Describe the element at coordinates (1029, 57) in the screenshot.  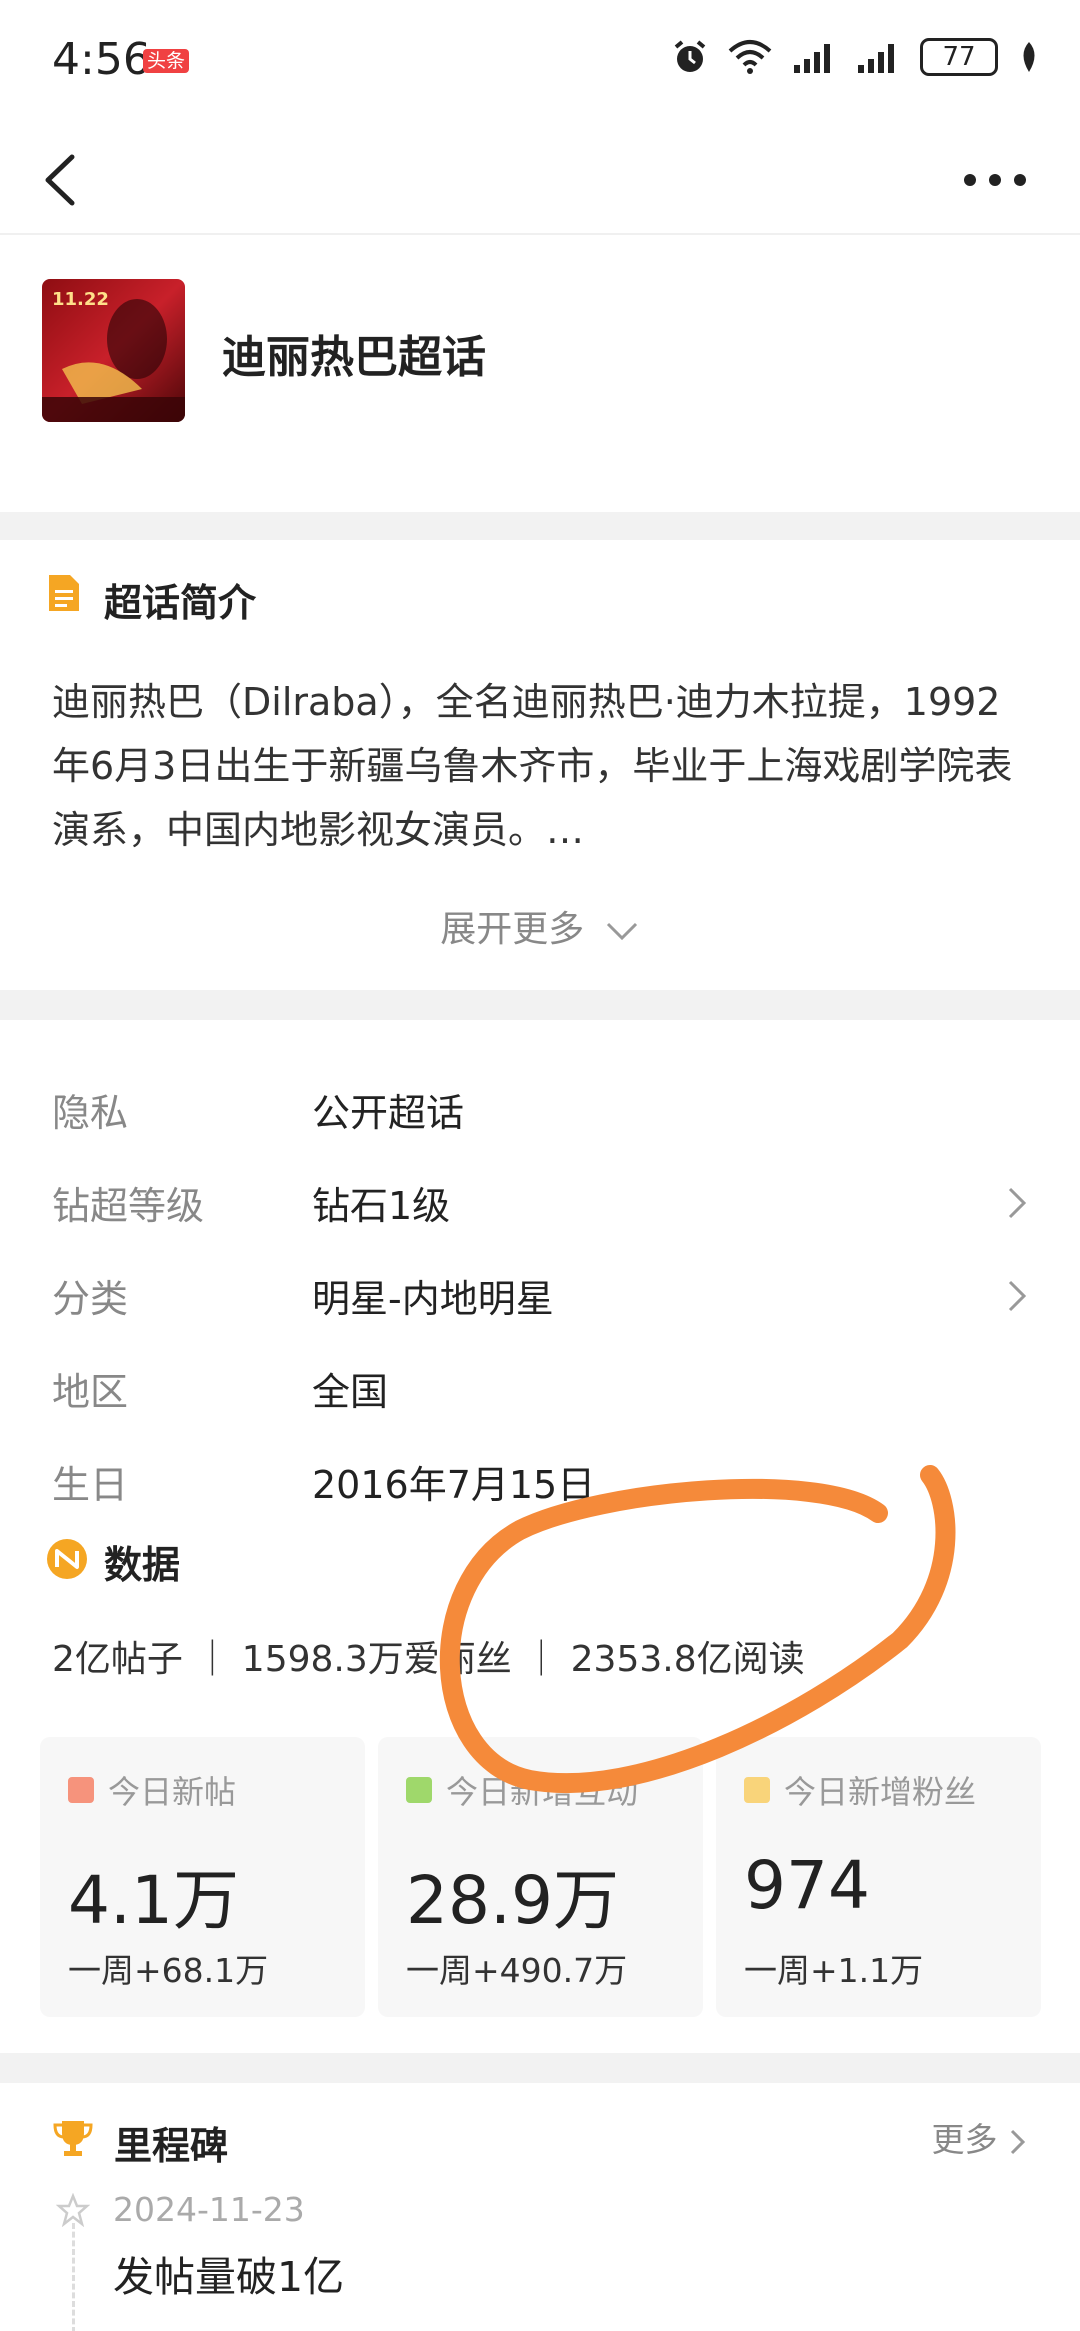
I see `leaf-icon` at that location.